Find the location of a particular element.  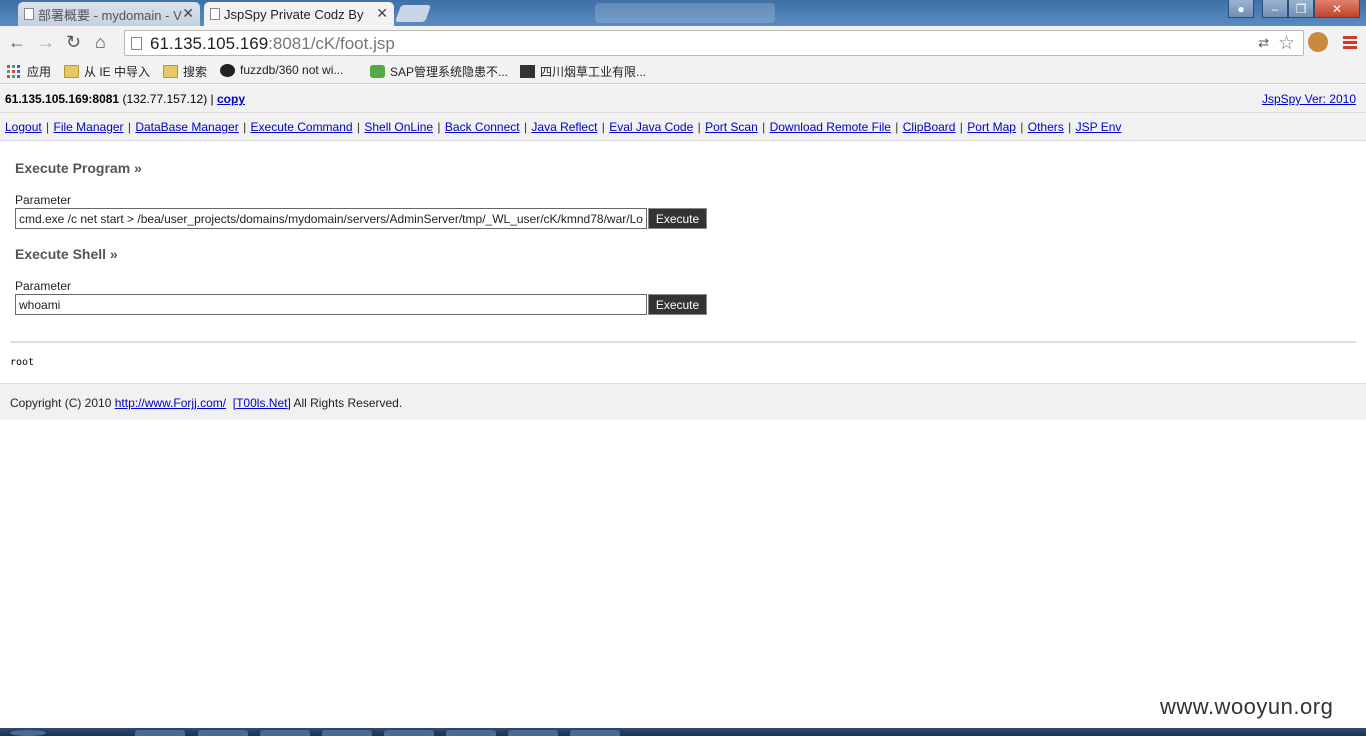

execute-program-title: Execute Program » is located at coordinates (78, 168).